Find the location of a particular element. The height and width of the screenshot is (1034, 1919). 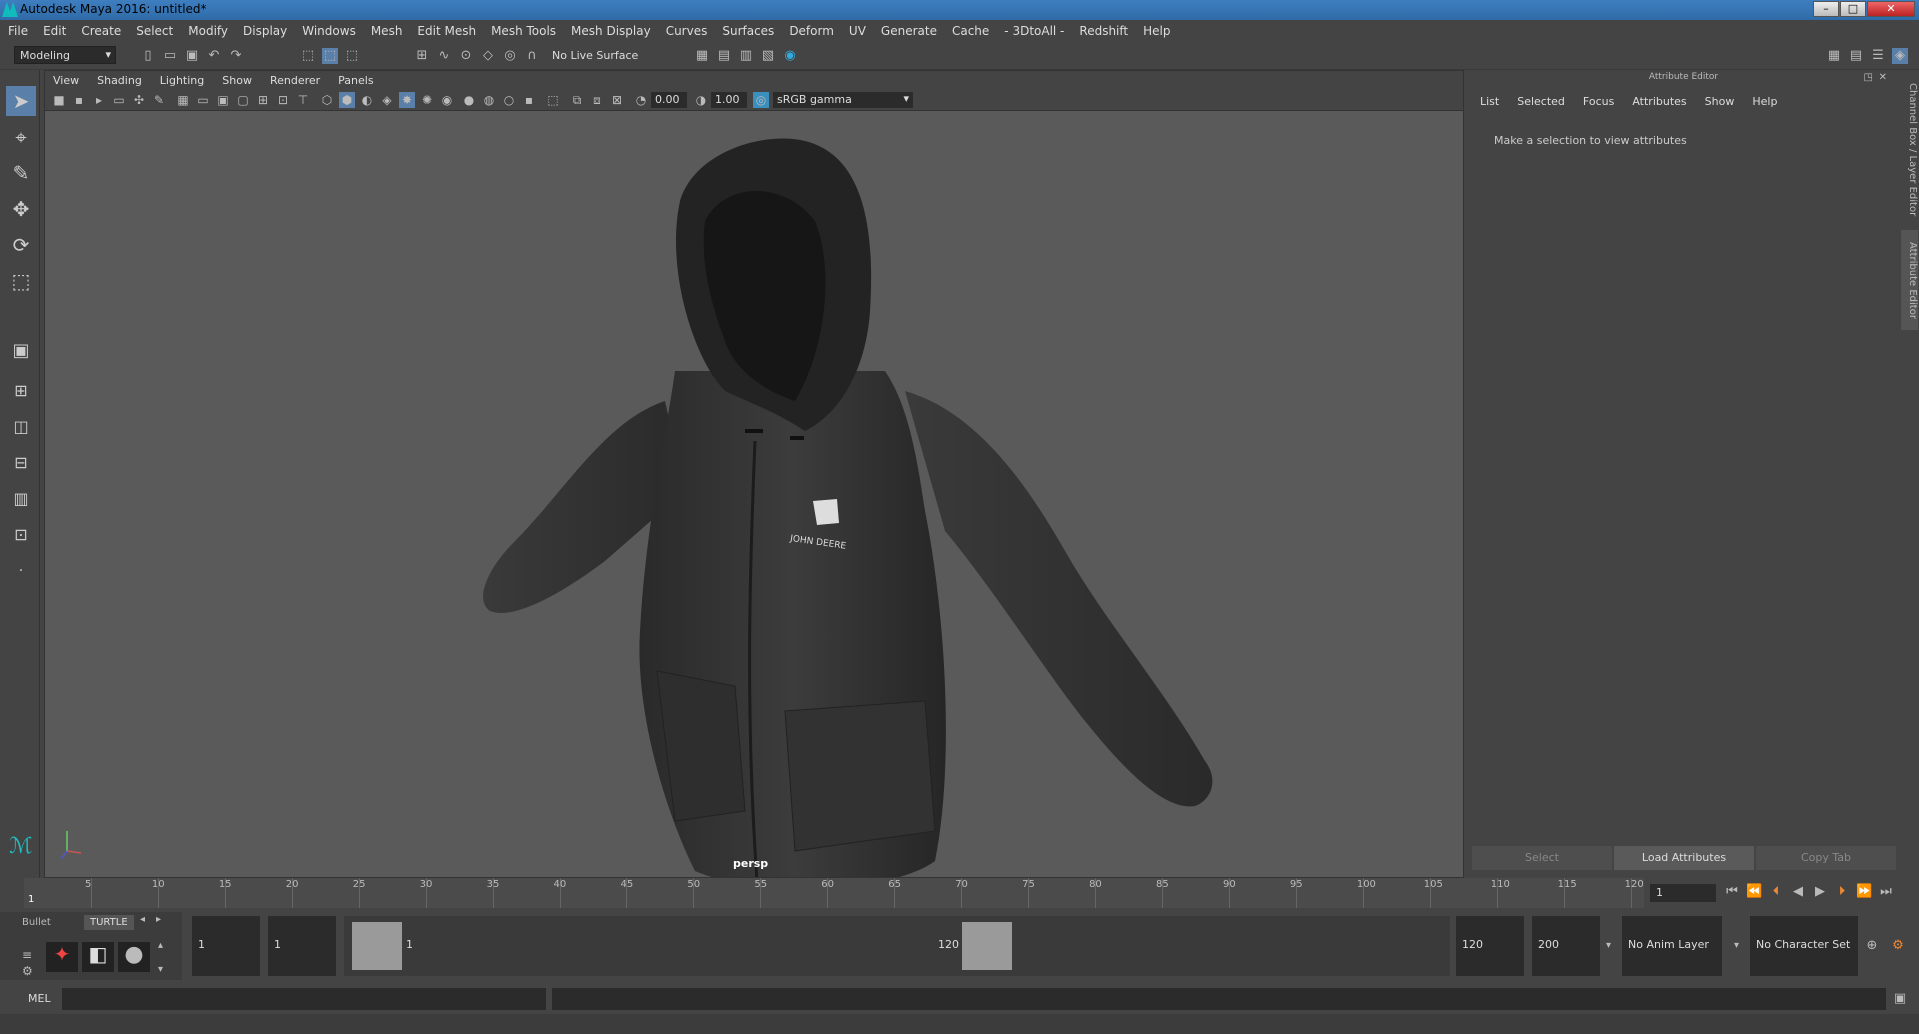

persp-outliner-layout-icon: ▥ is located at coordinates (21, 499).